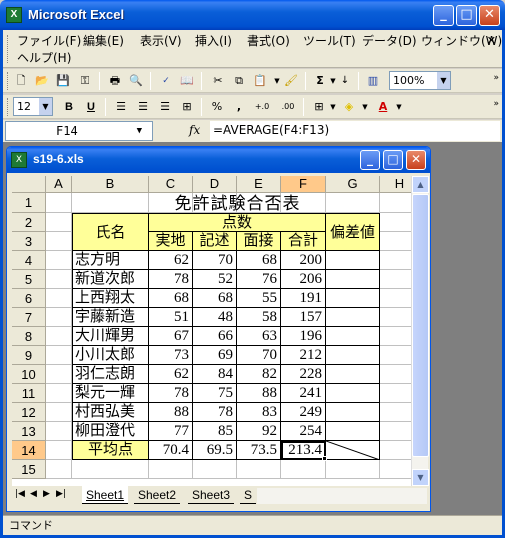 This screenshot has width=505, height=538. What do you see at coordinates (215, 431) in the screenshot?
I see `cell-written: 85` at bounding box center [215, 431].